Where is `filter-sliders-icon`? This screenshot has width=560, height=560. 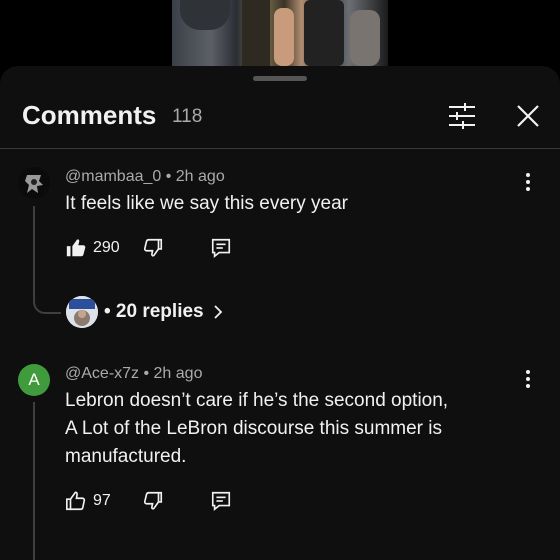 filter-sliders-icon is located at coordinates (462, 116).